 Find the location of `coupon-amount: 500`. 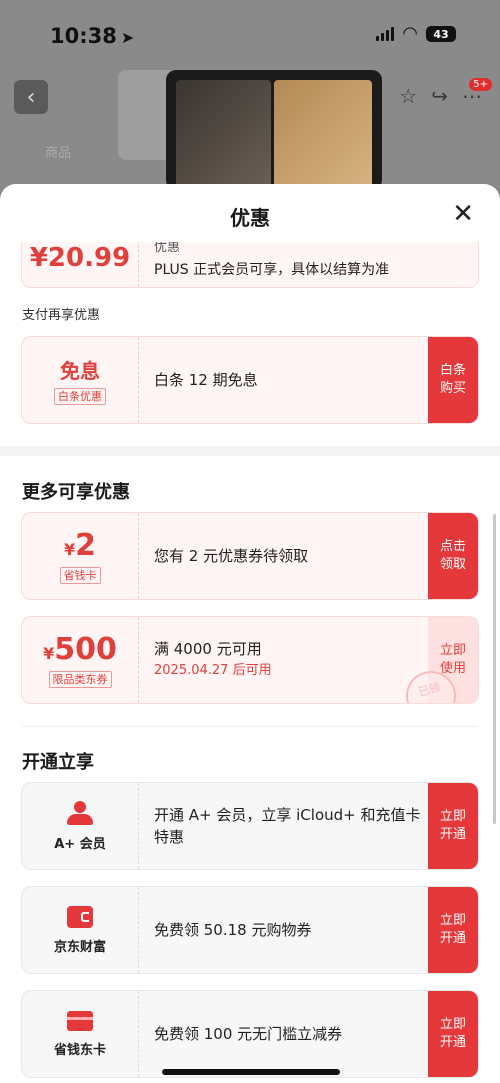

coupon-amount: 500 is located at coordinates (85, 649).